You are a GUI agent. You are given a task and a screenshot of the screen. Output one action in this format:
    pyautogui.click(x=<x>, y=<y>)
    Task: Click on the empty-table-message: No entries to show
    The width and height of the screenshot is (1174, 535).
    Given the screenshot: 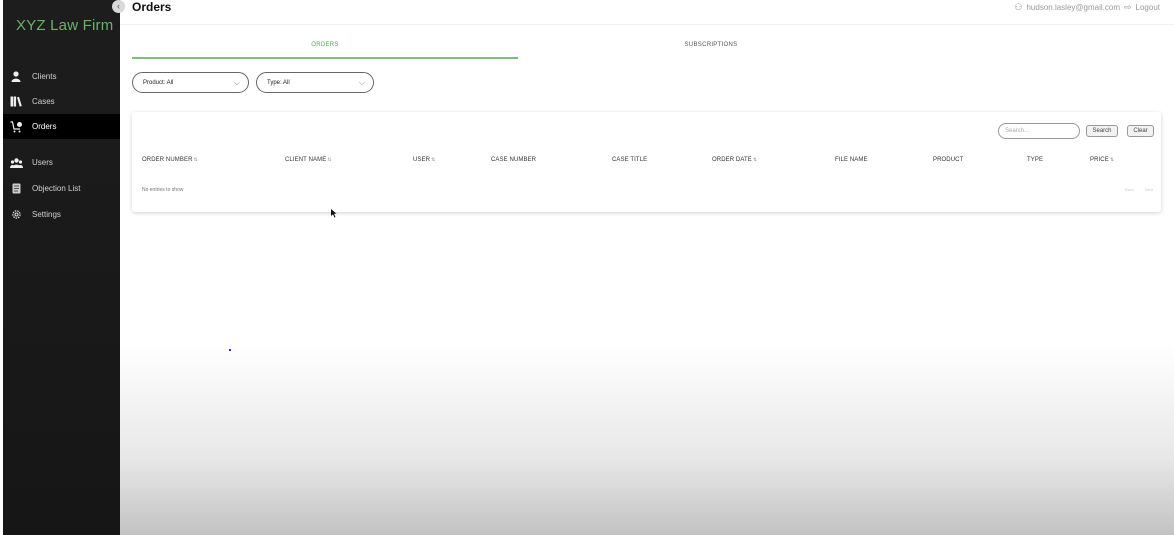 What is the action you would take?
    pyautogui.click(x=163, y=190)
    